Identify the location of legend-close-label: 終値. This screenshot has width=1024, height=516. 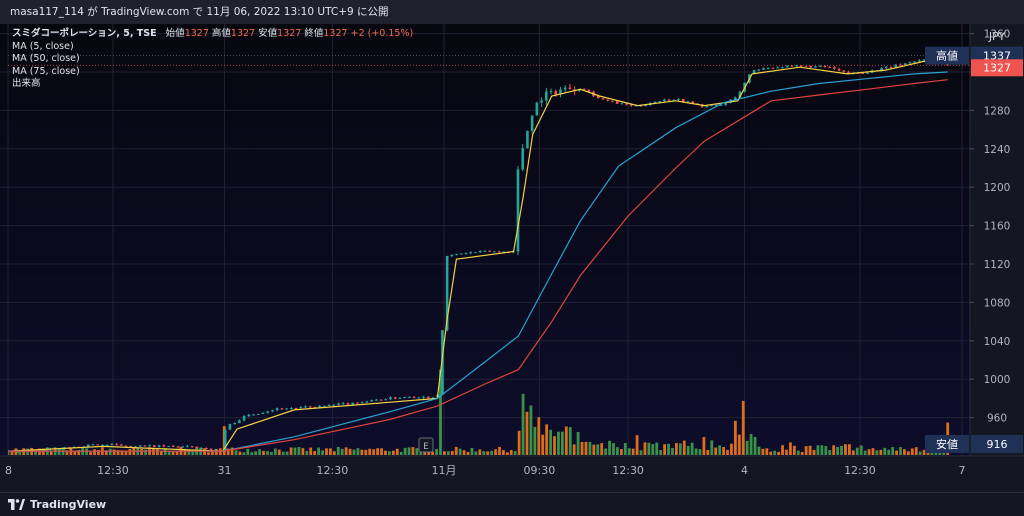
(314, 33).